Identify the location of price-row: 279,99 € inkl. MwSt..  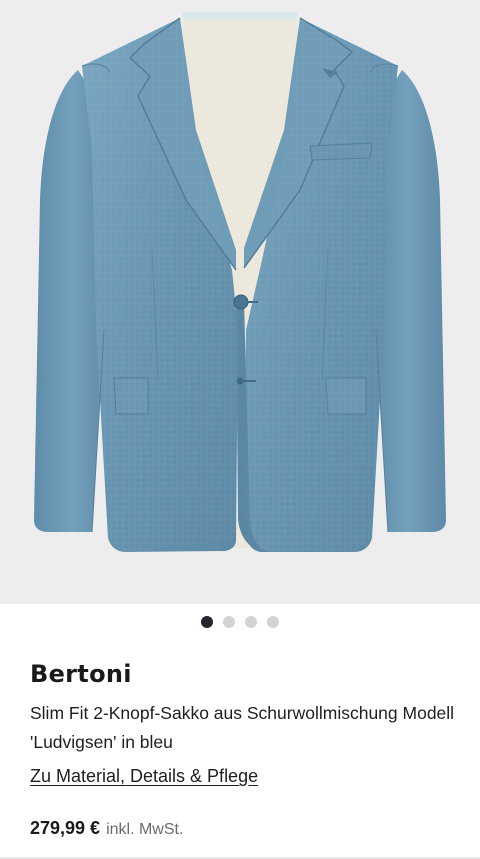
(106, 828).